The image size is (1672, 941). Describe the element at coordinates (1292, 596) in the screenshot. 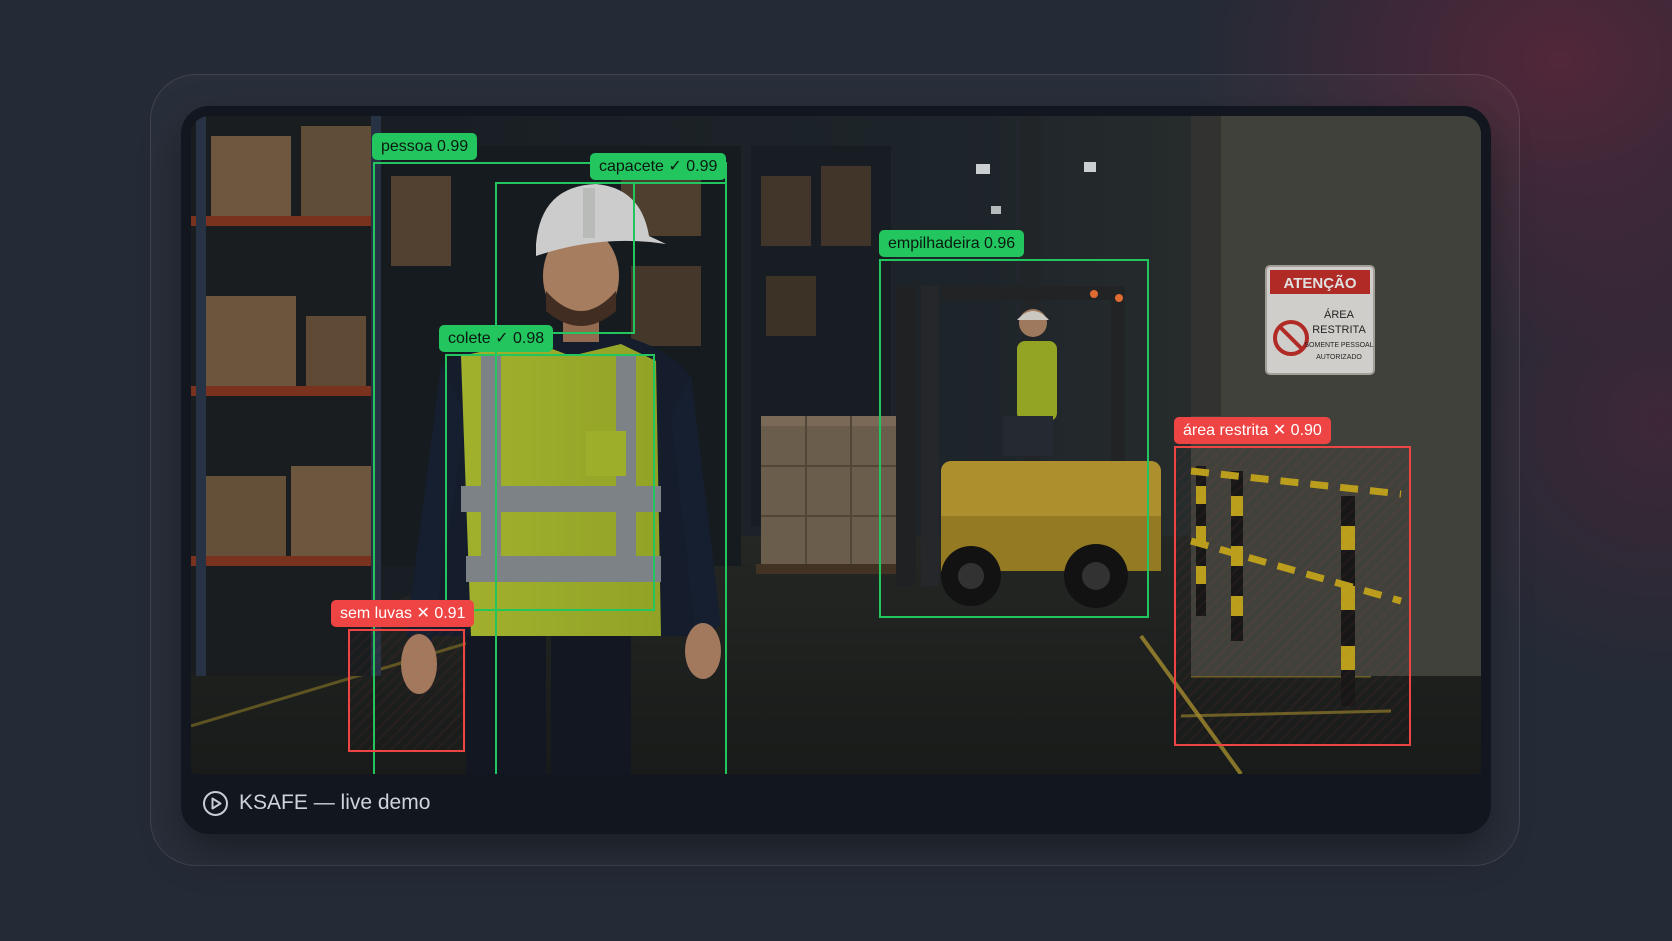

I see `bbox-area-restrita` at that location.